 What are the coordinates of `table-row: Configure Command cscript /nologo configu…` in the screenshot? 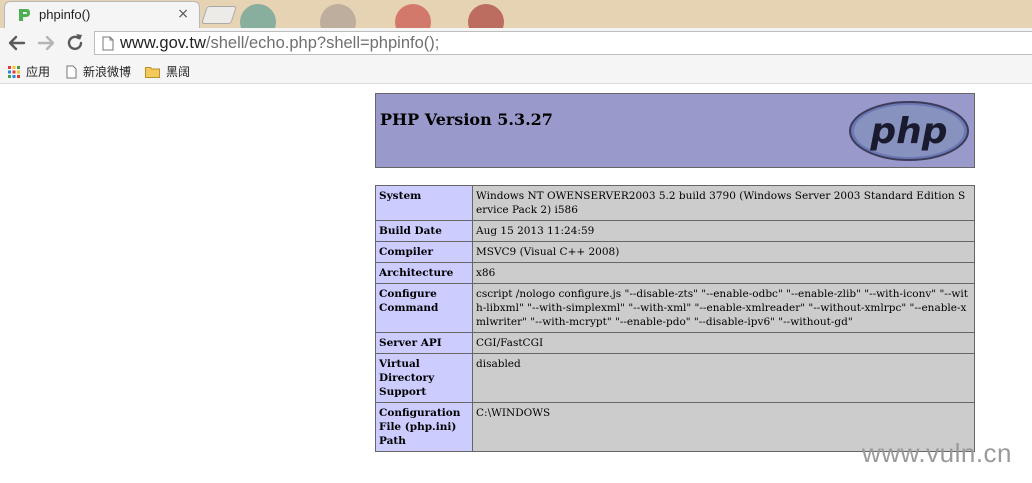 It's located at (675, 308).